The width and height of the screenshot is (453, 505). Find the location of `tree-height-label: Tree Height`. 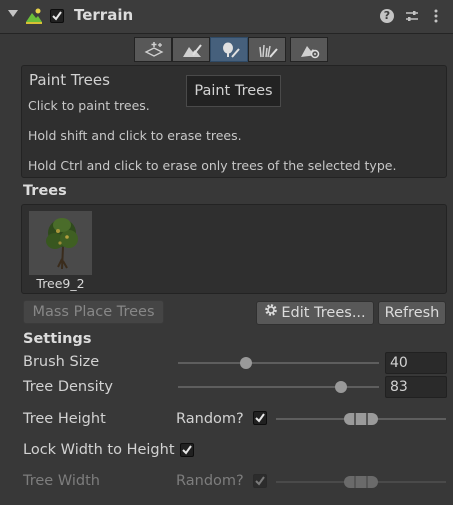

tree-height-label: Tree Height is located at coordinates (64, 419).